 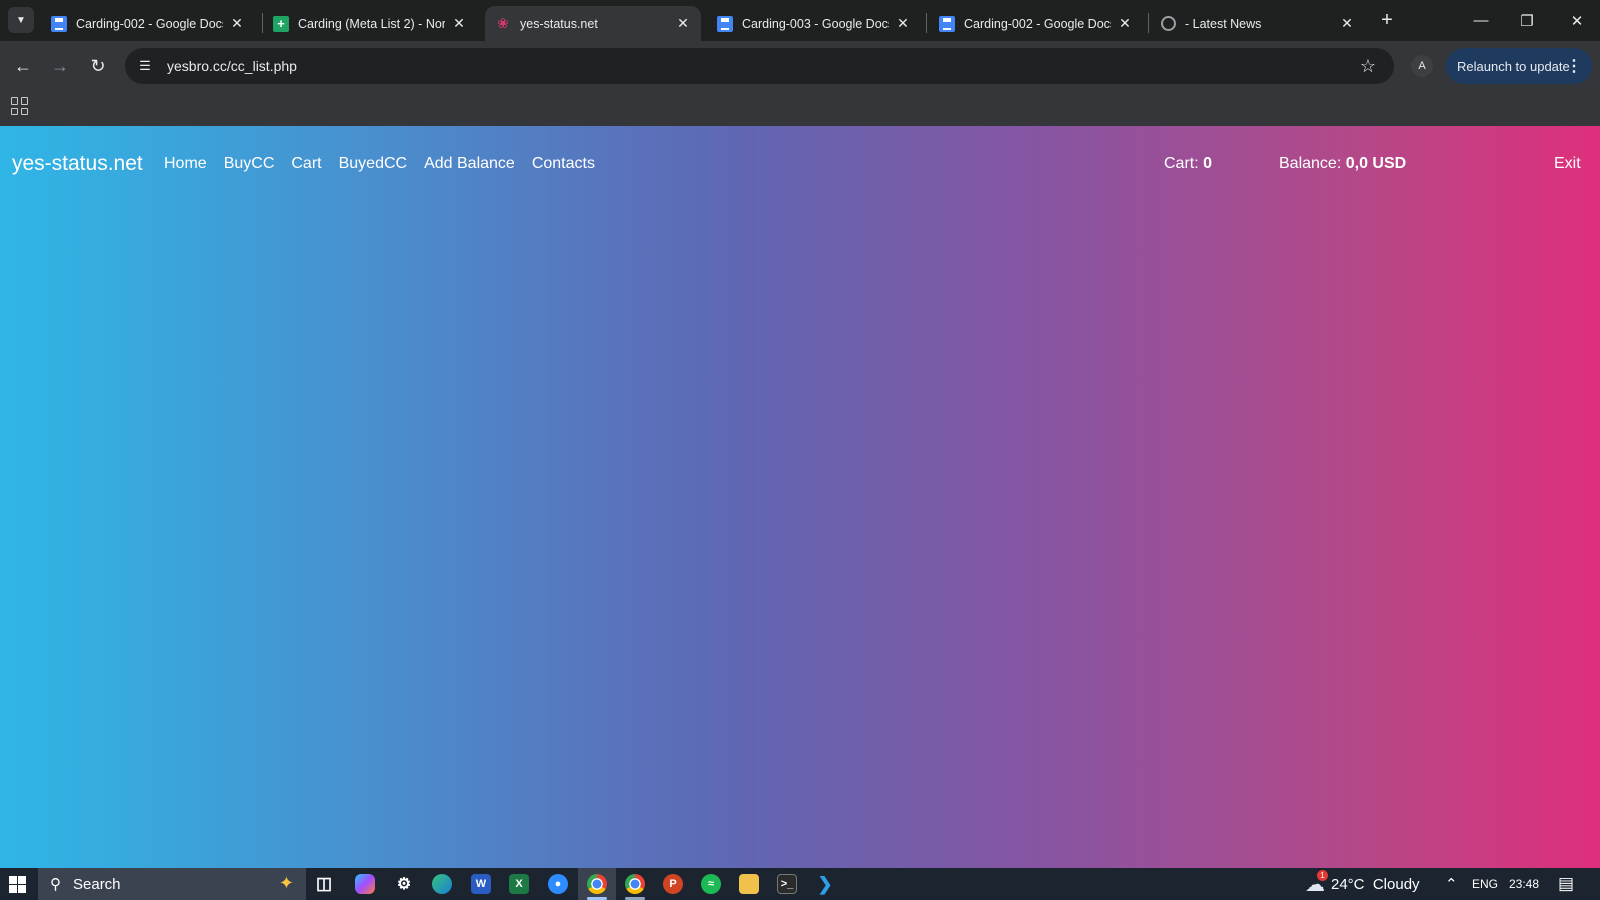 I want to click on back-button: ←, so click(x=23, y=66).